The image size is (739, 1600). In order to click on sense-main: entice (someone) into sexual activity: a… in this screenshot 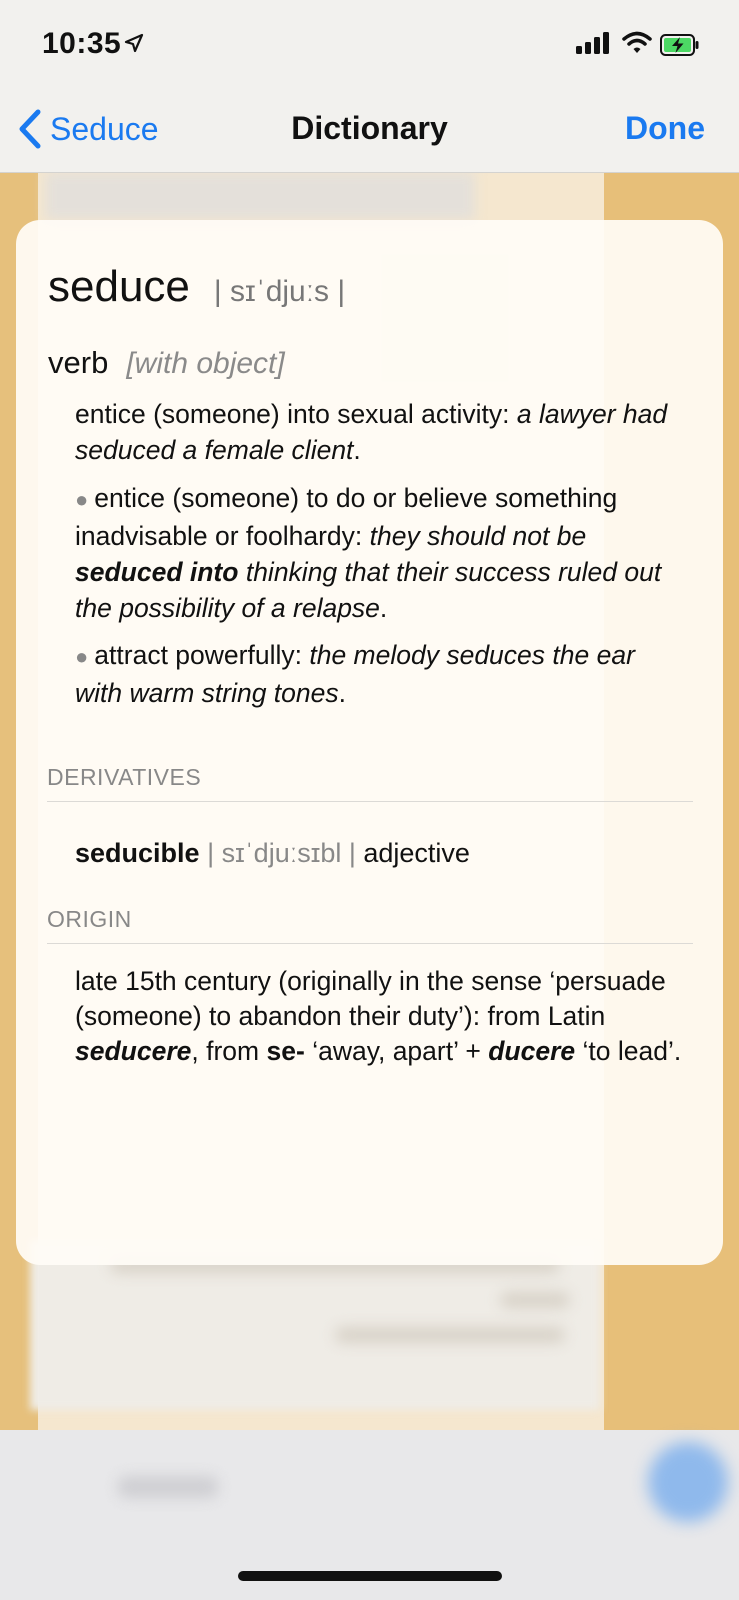, I will do `click(375, 432)`.